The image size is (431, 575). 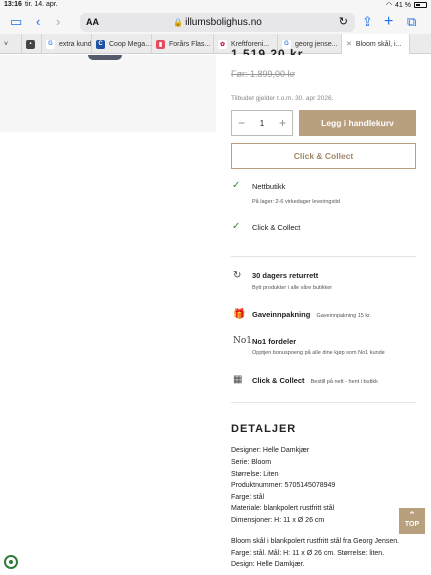 What do you see at coordinates (267, 51) in the screenshot?
I see `current-price: 1.519,20 kr` at bounding box center [267, 51].